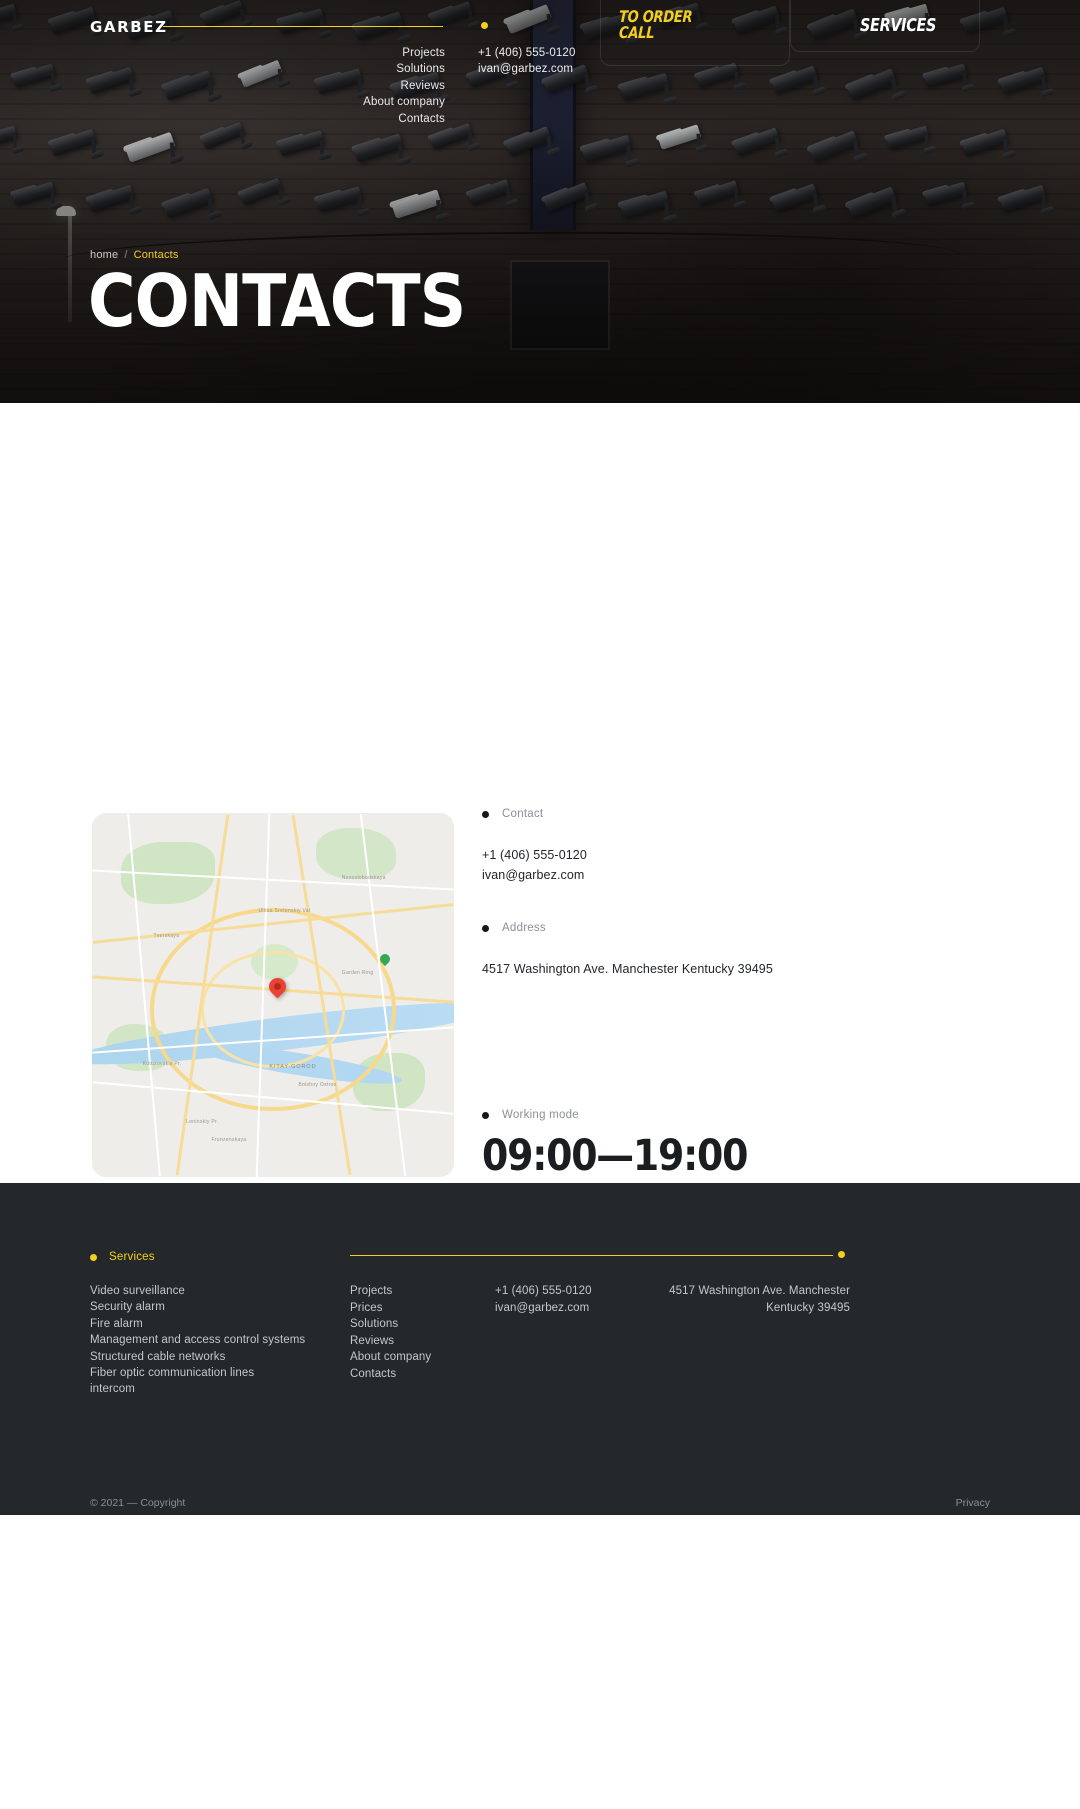  What do you see at coordinates (138, 1503) in the screenshot?
I see `copyright: © 2021 — Copyright` at bounding box center [138, 1503].